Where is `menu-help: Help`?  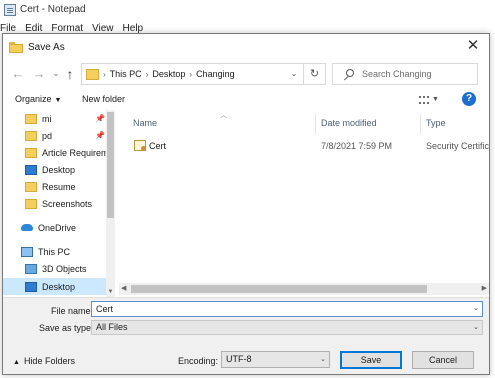
menu-help: Help is located at coordinates (133, 28).